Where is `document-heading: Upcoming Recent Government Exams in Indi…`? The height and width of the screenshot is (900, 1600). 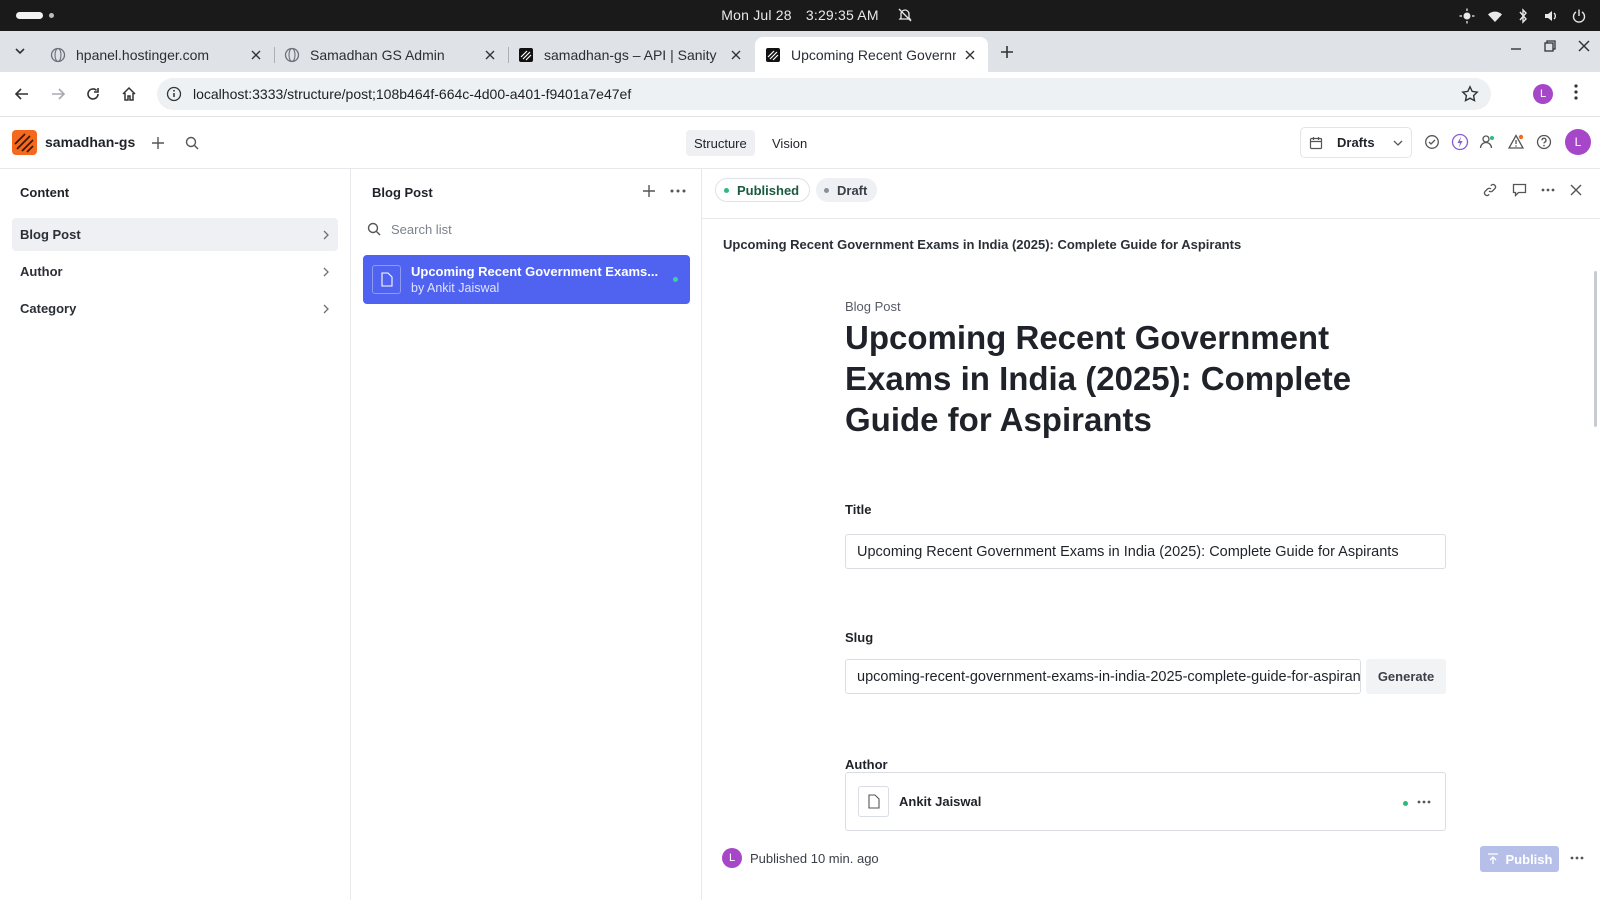 document-heading: Upcoming Recent Government Exams in Indi… is located at coordinates (1098, 378).